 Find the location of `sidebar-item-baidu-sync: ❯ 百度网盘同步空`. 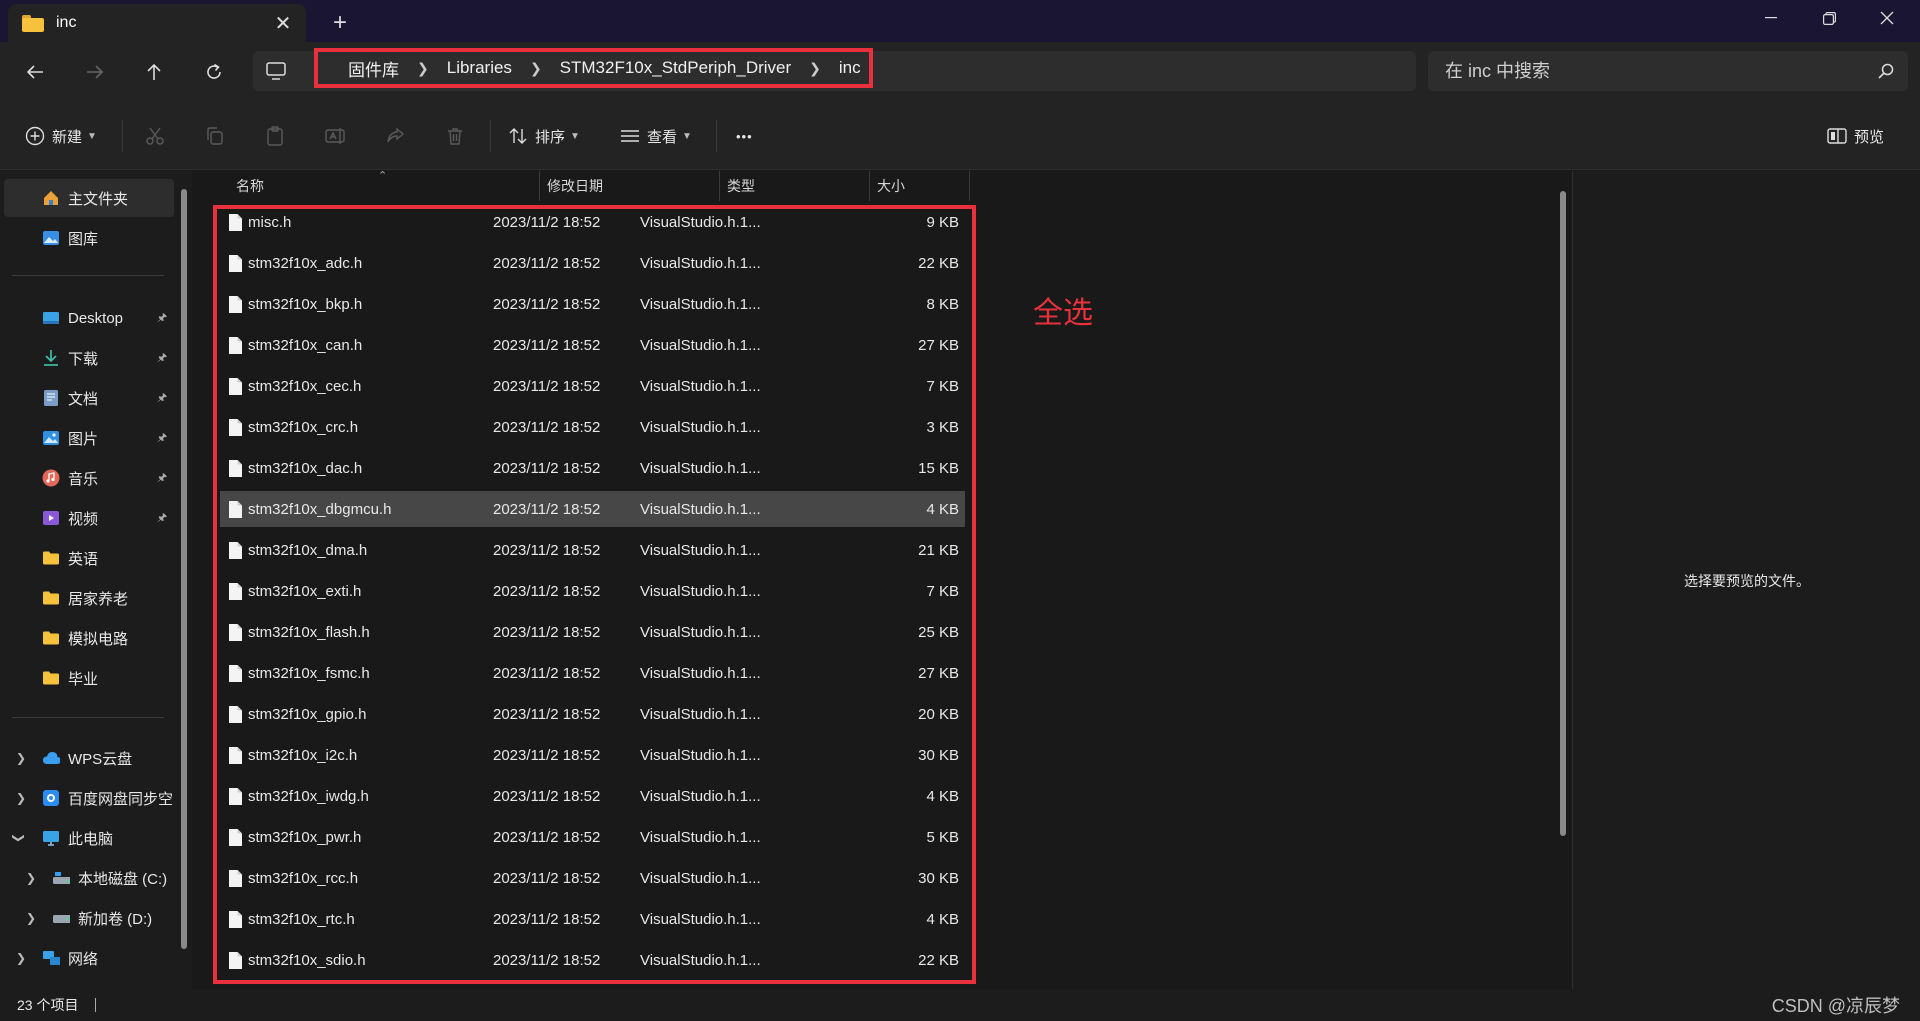

sidebar-item-baidu-sync: ❯ 百度网盘同步空 is located at coordinates (90, 798).